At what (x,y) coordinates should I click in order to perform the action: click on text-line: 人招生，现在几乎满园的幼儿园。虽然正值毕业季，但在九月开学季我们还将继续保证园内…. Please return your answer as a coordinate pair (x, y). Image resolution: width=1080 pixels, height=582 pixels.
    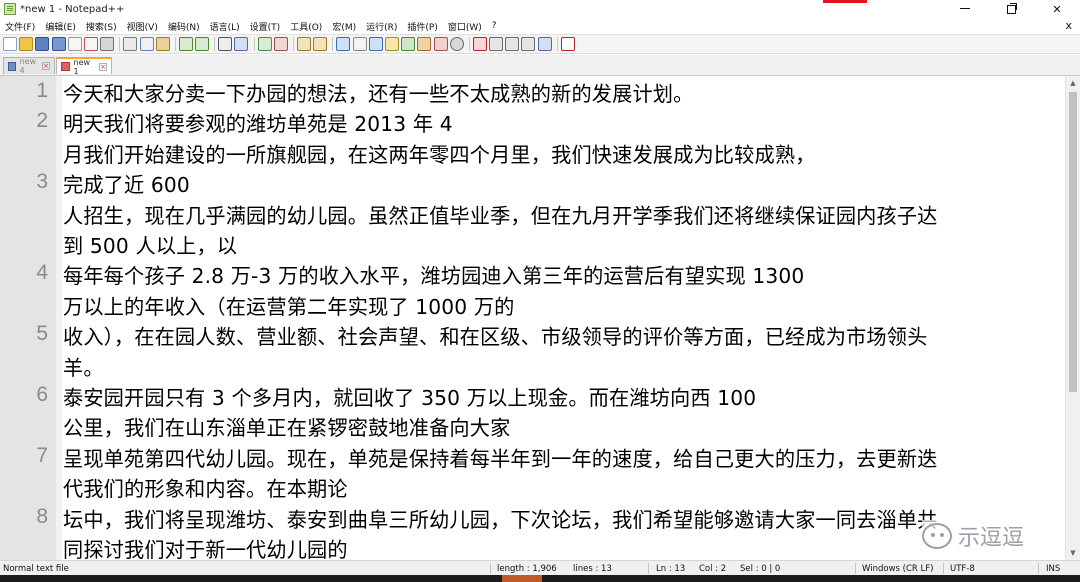
    Looking at the image, I should click on (500, 214).